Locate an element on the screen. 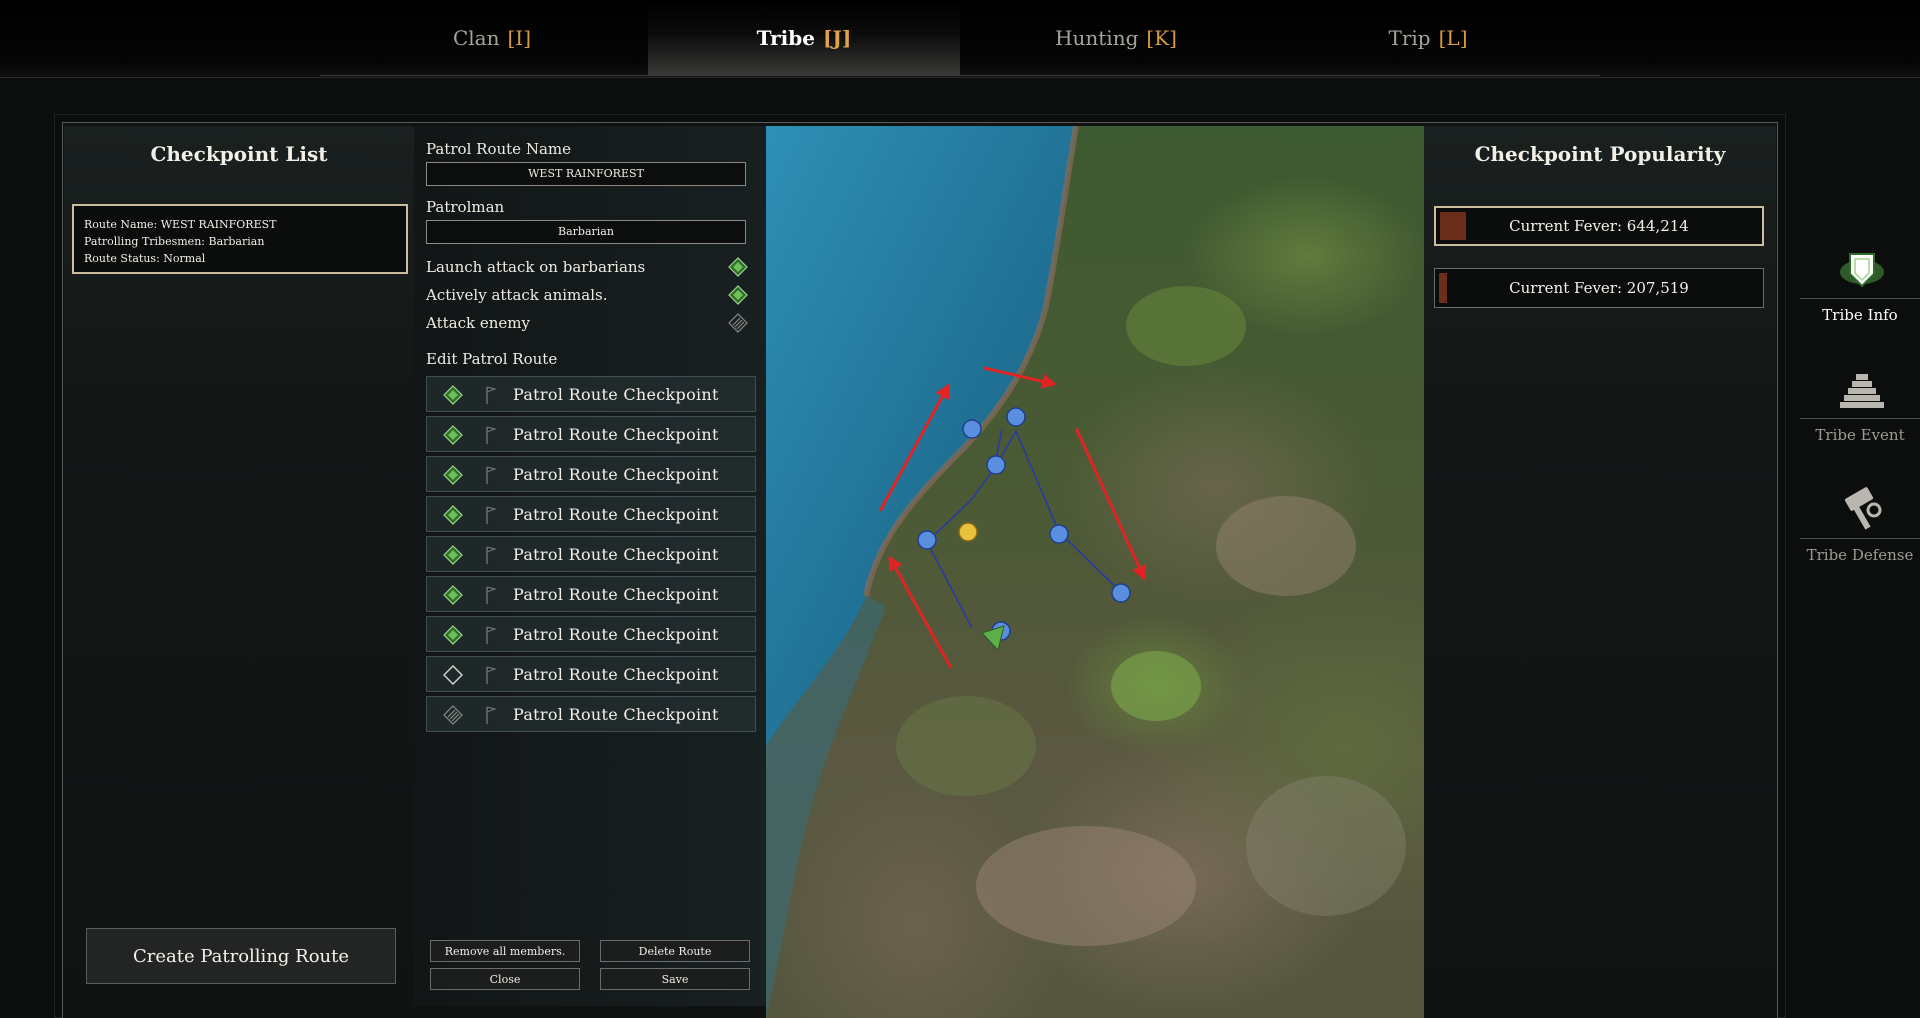  route-name-line: Route Name: WEST RAINFOREST is located at coordinates (180, 224).